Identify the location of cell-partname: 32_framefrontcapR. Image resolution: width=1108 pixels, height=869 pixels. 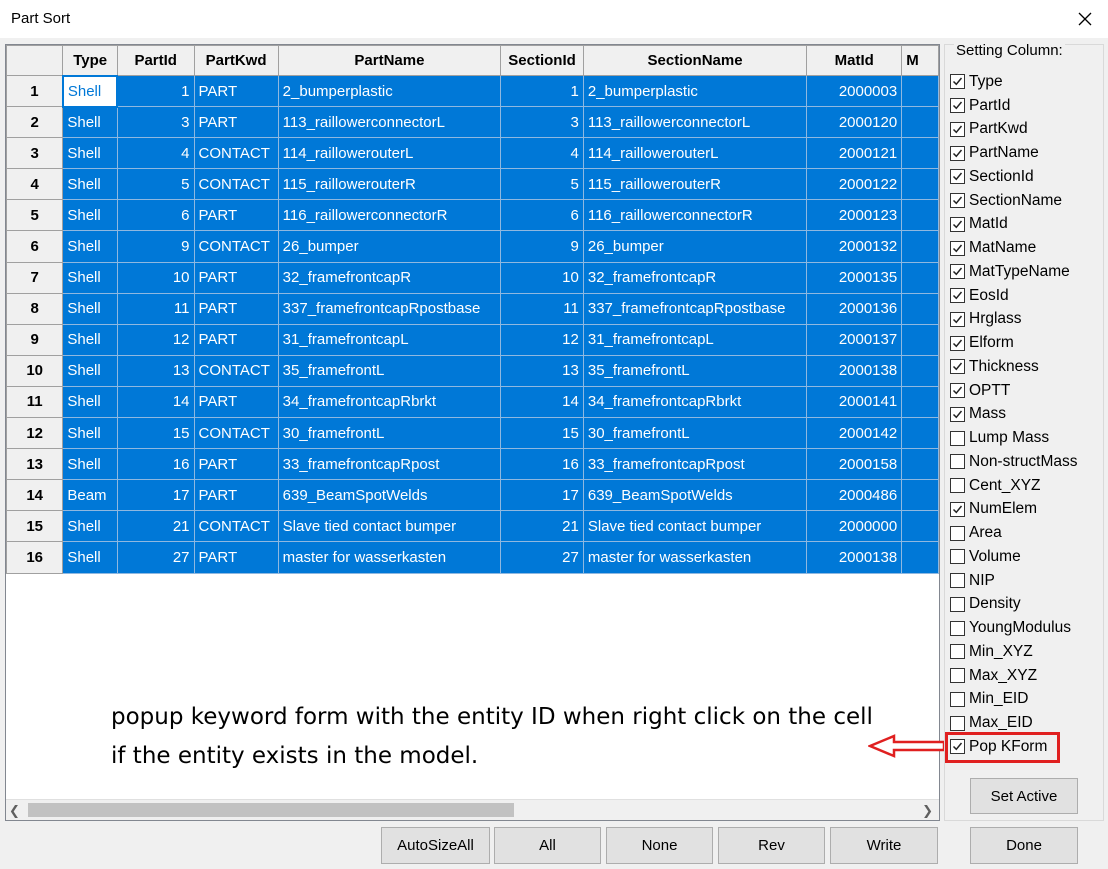
(389, 277).